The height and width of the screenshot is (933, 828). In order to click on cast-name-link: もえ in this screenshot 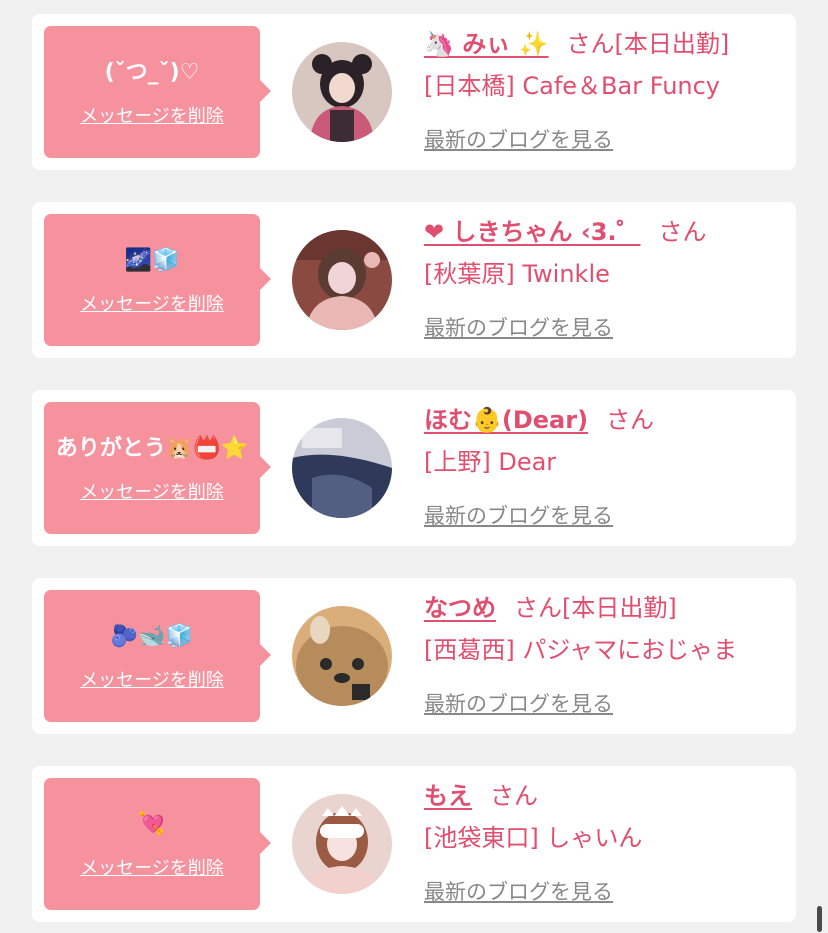, I will do `click(448, 796)`.